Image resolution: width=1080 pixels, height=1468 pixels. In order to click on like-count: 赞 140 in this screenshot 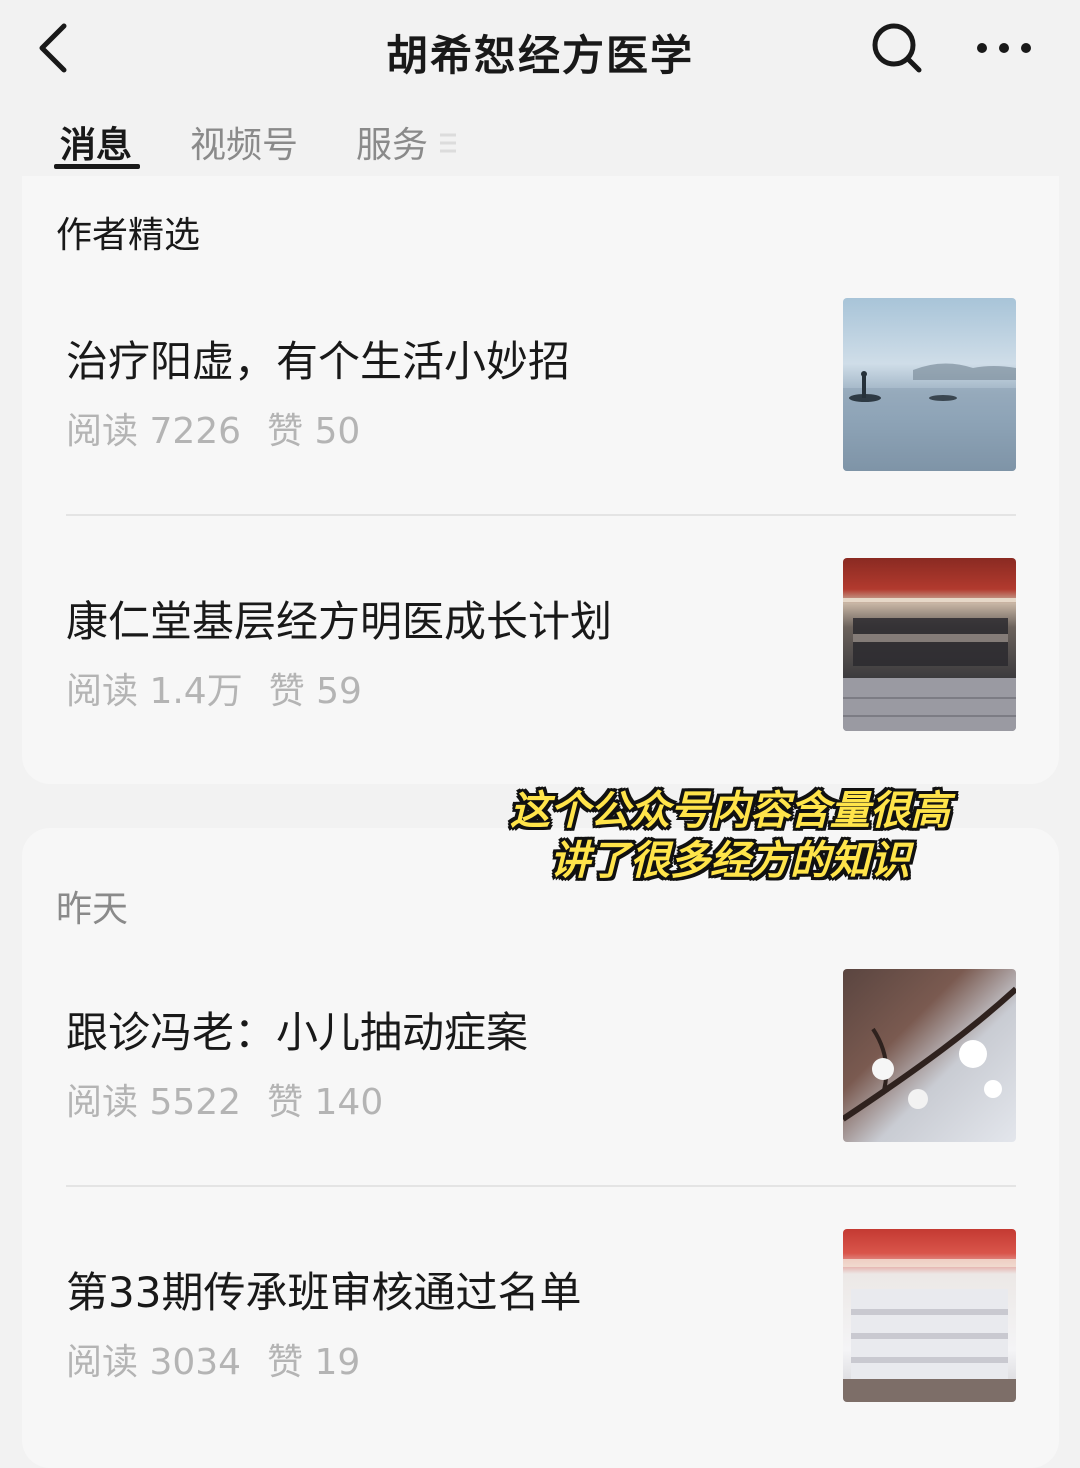, I will do `click(325, 1102)`.